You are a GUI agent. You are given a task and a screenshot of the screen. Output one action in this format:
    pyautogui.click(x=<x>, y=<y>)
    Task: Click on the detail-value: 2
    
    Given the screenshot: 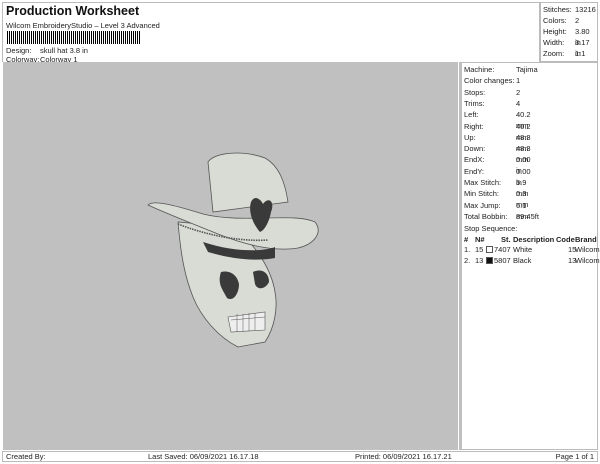 What is the action you would take?
    pyautogui.click(x=518, y=92)
    